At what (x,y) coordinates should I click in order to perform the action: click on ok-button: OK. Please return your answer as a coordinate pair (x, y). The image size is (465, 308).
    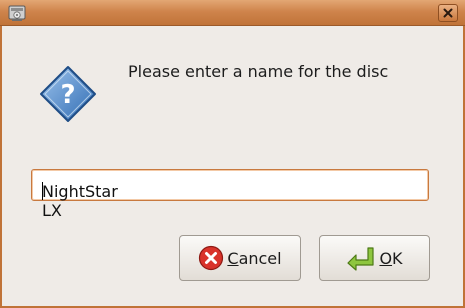
    Looking at the image, I should click on (374, 258).